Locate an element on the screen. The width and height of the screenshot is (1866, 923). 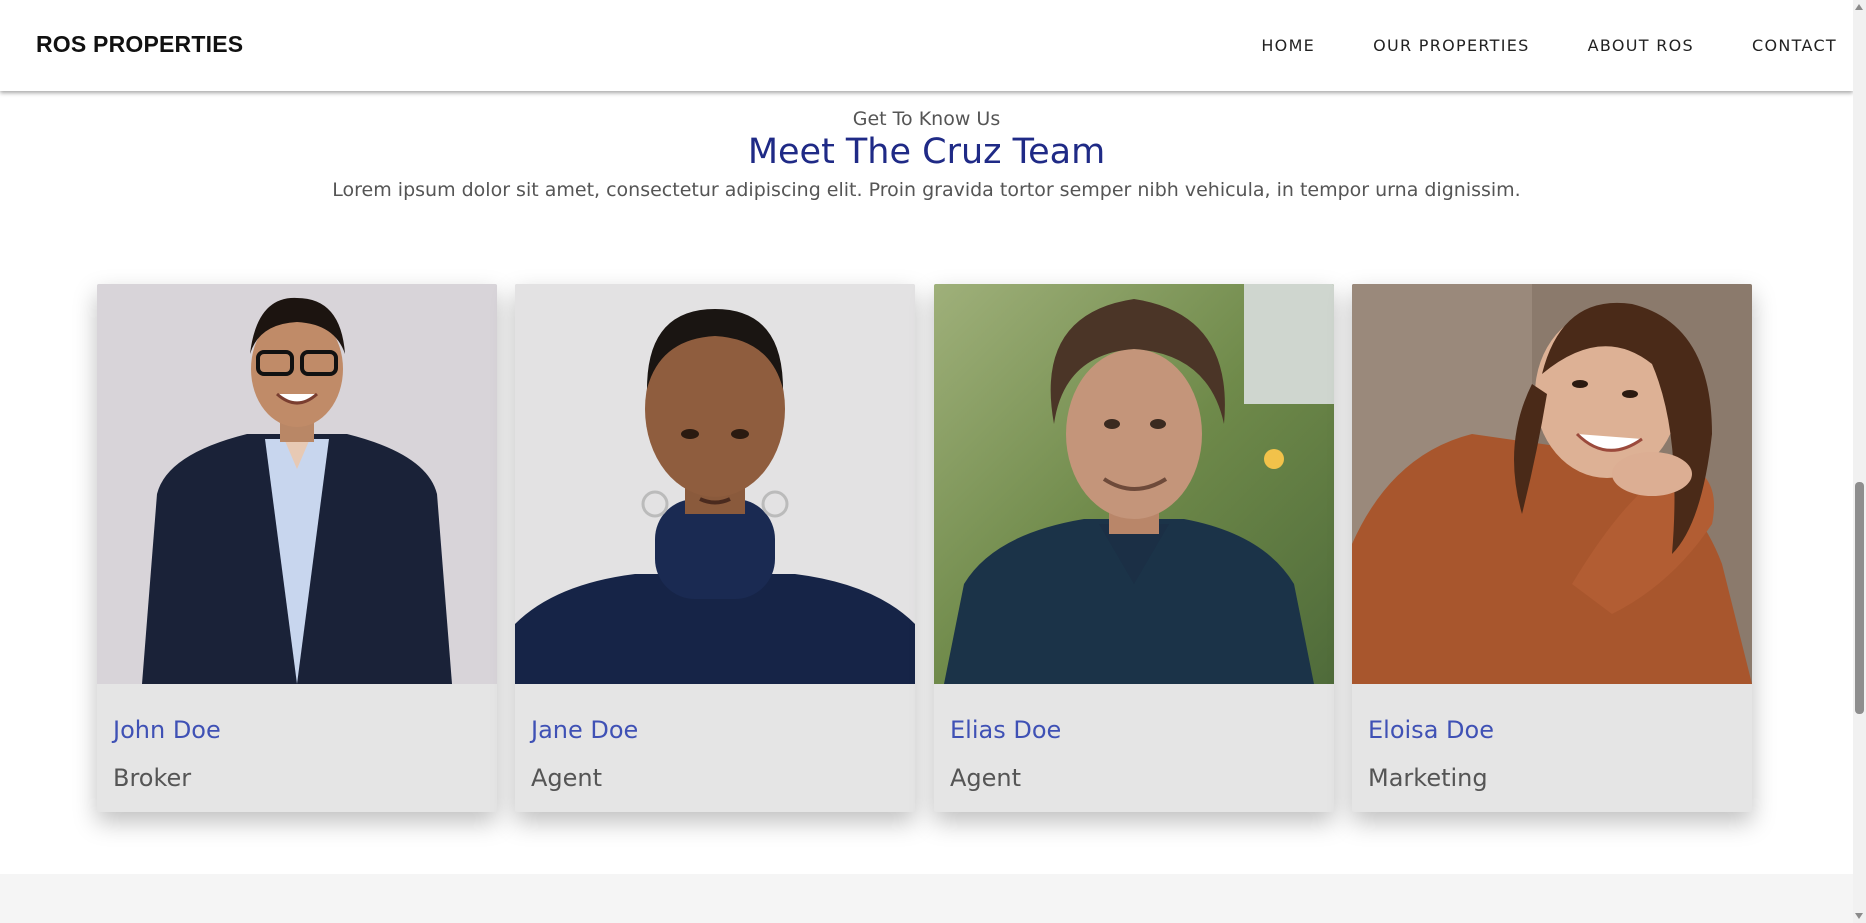
page-scrollbar is located at coordinates (1859, 461).